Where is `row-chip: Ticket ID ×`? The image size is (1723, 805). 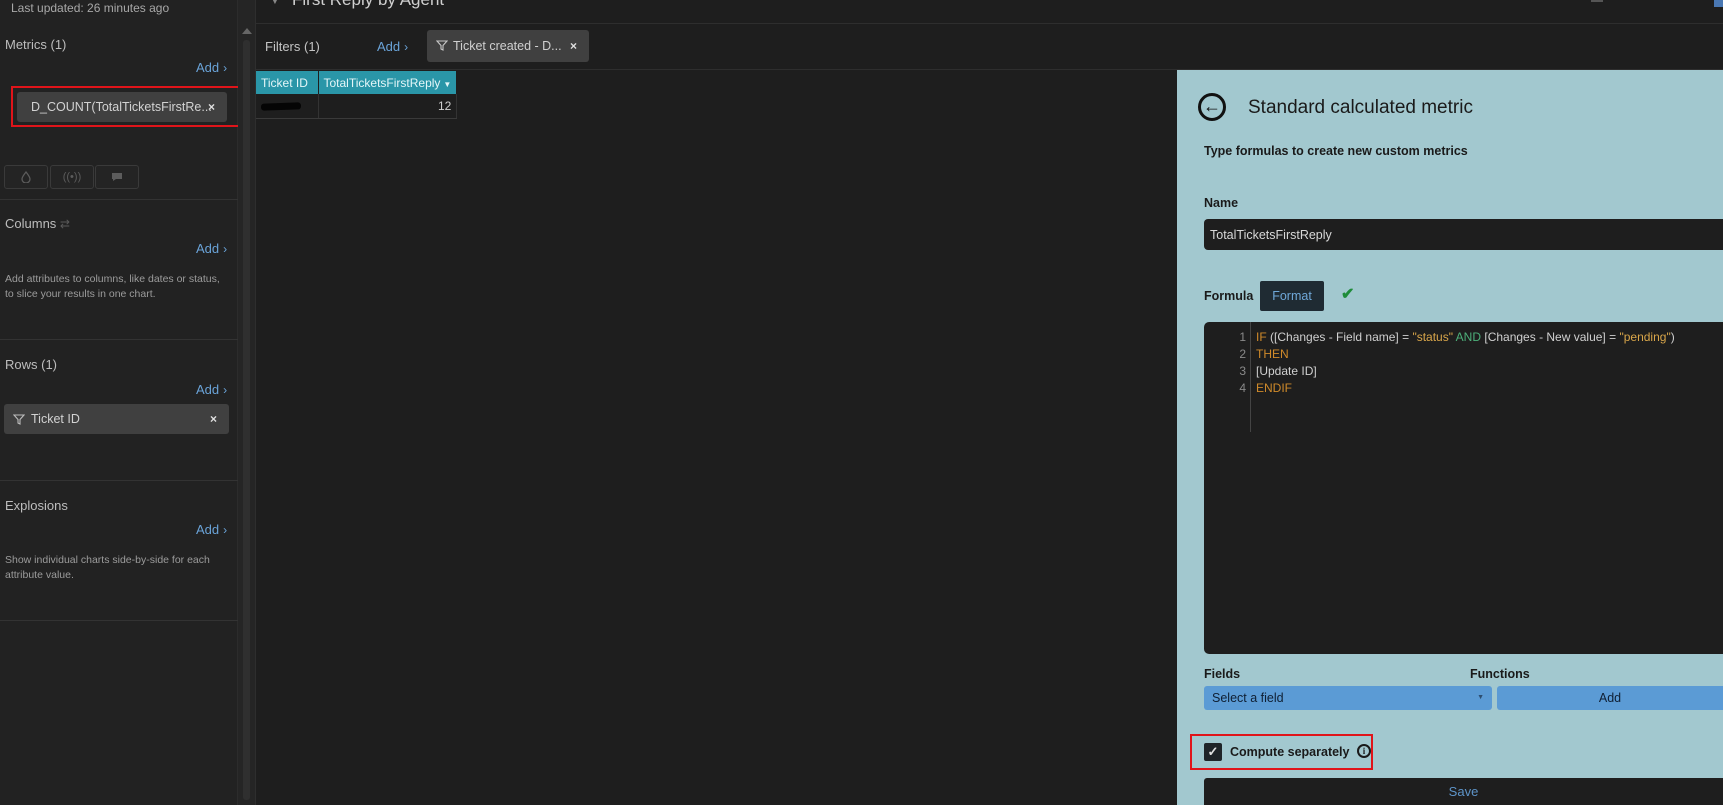 row-chip: Ticket ID × is located at coordinates (116, 419).